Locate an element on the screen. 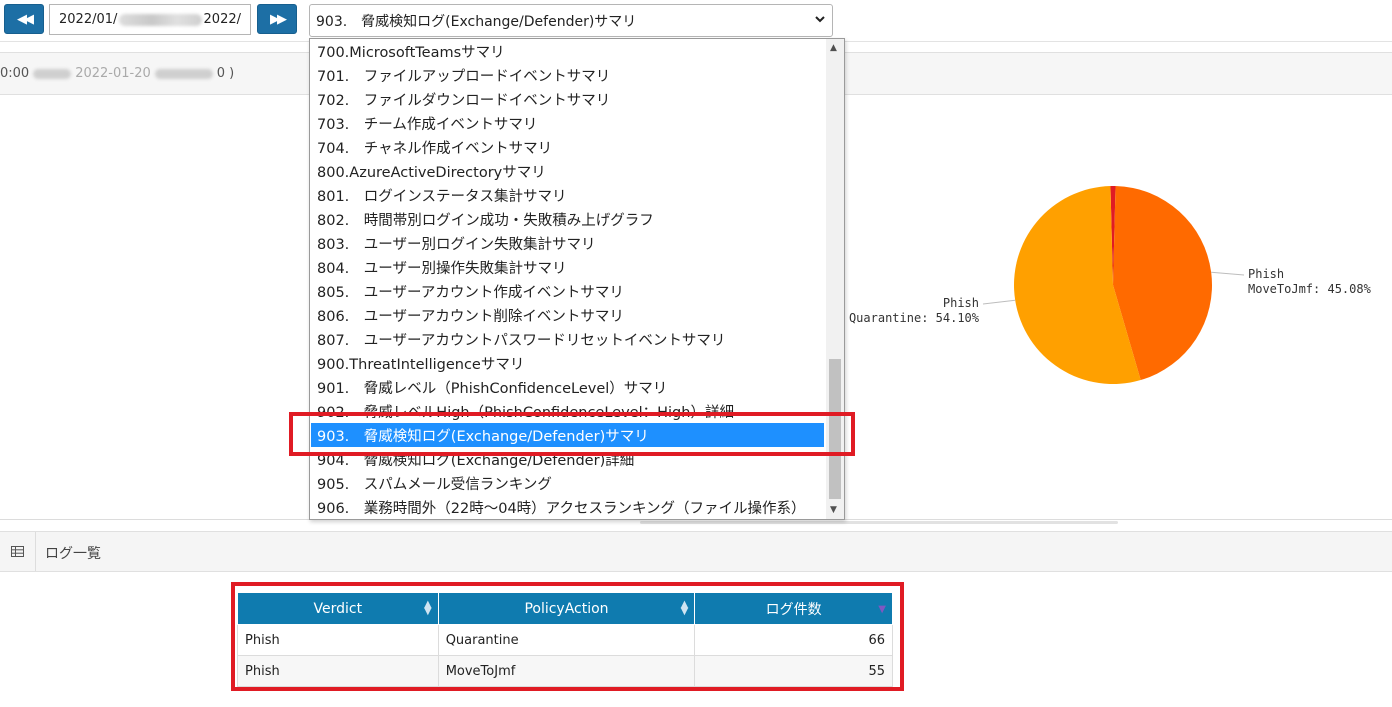 The image size is (1392, 707). dropdown-option: 906. 業務時間外（22時〜04時）アクセスランキング（ファイル操作系） is located at coordinates (567, 507).